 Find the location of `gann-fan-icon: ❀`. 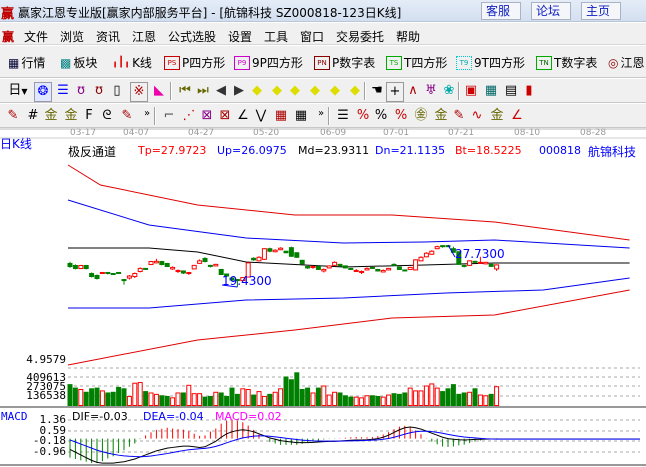

gann-fan-icon: ❀ is located at coordinates (449, 91).